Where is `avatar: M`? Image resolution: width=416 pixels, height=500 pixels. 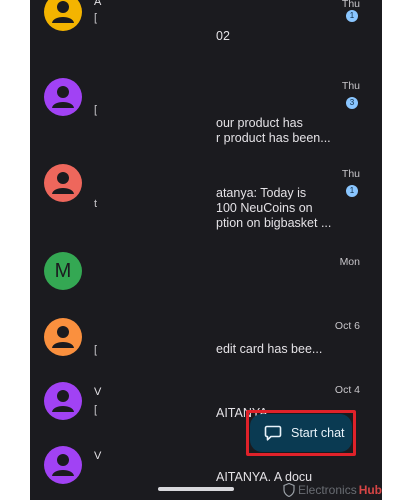 avatar: M is located at coordinates (63, 271).